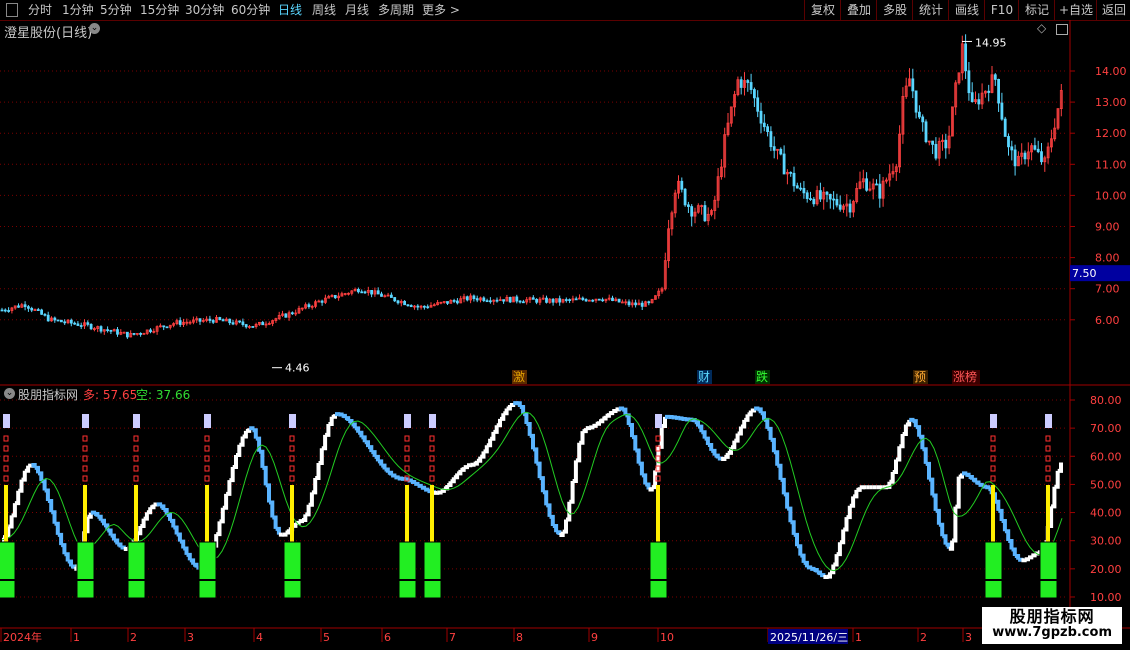  What do you see at coordinates (1001, 10) in the screenshot?
I see `toolbar-button-5: F10` at bounding box center [1001, 10].